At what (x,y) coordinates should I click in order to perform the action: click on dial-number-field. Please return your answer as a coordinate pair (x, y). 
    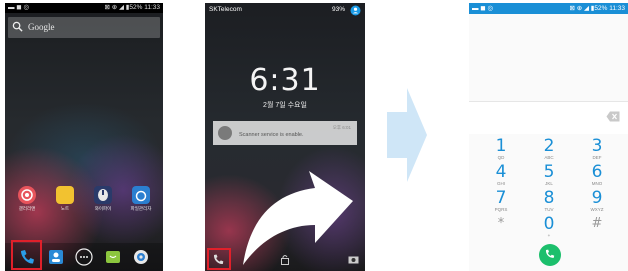
    Looking at the image, I should click on (548, 117).